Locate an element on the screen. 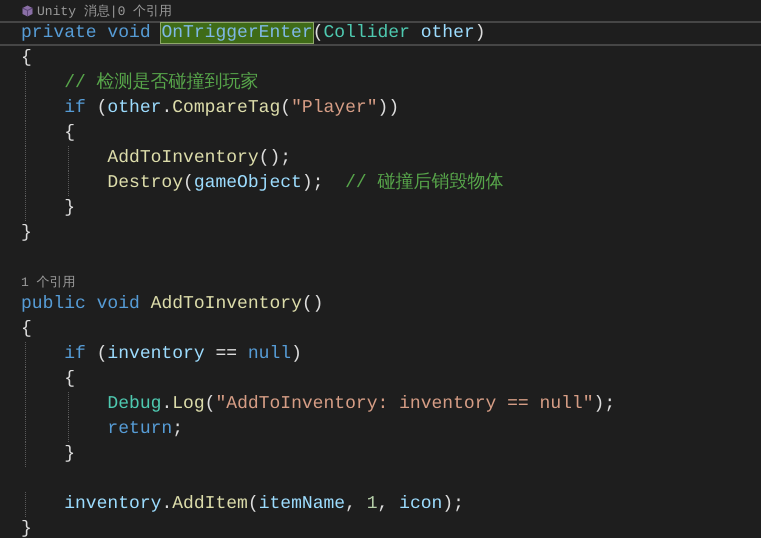  codelens-text: 1 个引用 is located at coordinates (48, 281).